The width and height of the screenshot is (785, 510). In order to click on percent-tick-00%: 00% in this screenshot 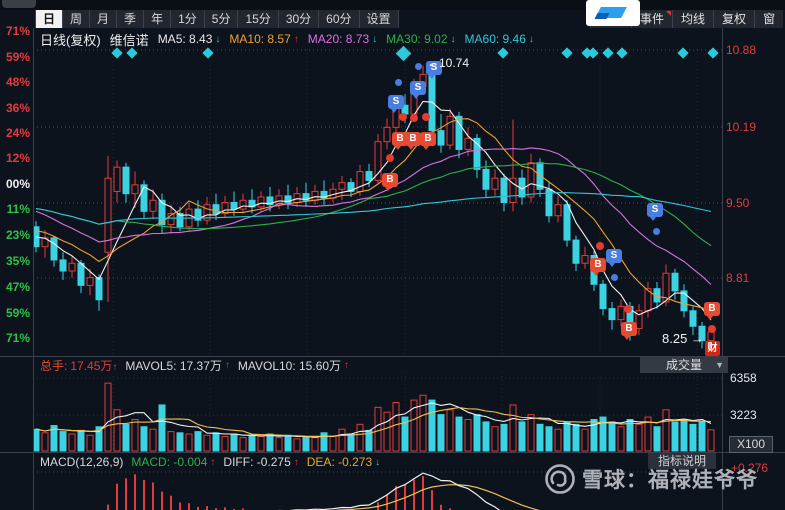, I will do `click(17, 184)`.